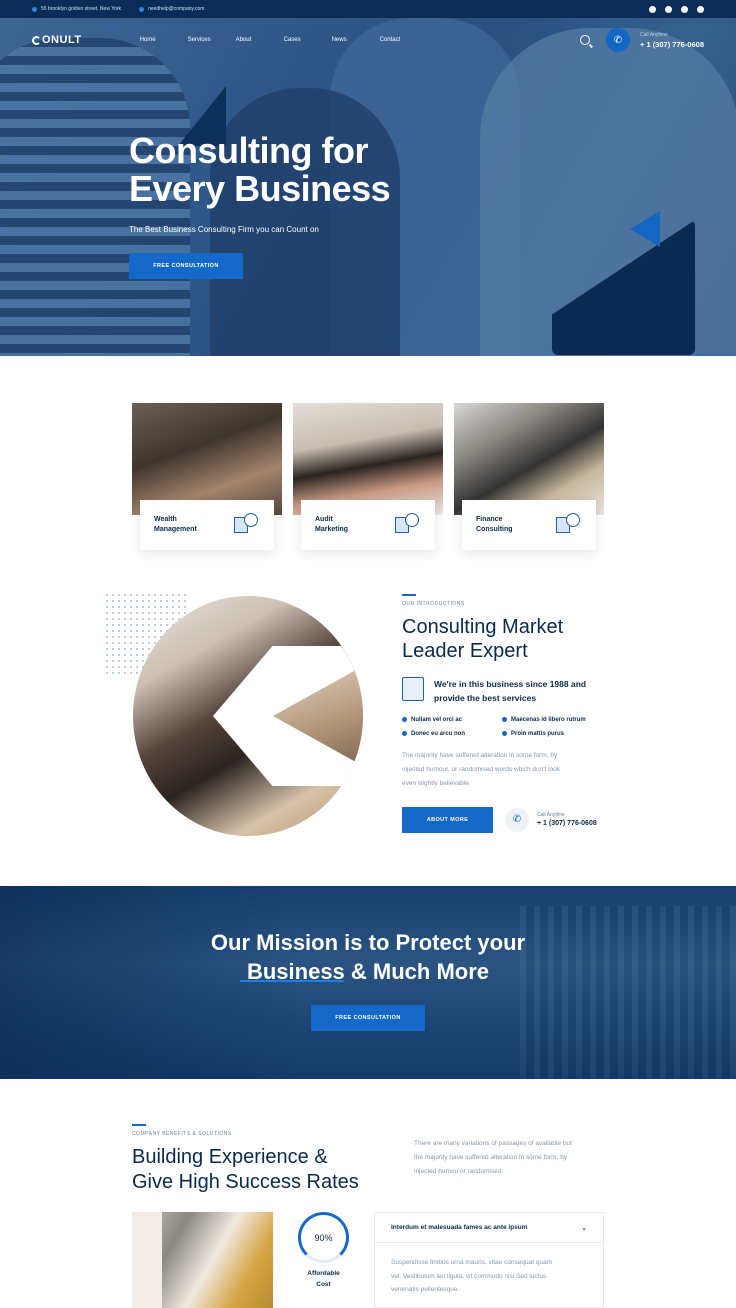 Image resolution: width=736 pixels, height=1308 pixels. I want to click on logo-text: ONULT, so click(62, 40).